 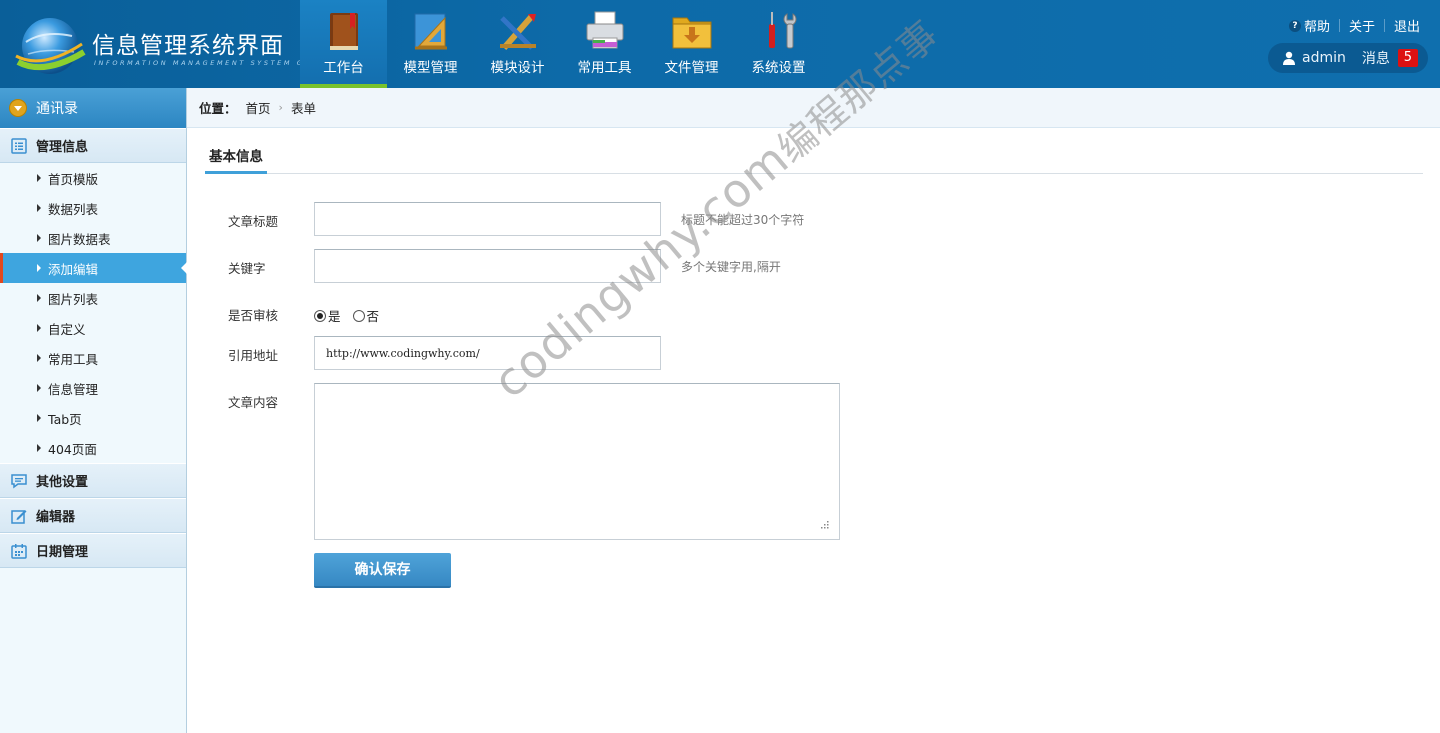 What do you see at coordinates (373, 315) in the screenshot?
I see `audit-no-label: 否` at bounding box center [373, 315].